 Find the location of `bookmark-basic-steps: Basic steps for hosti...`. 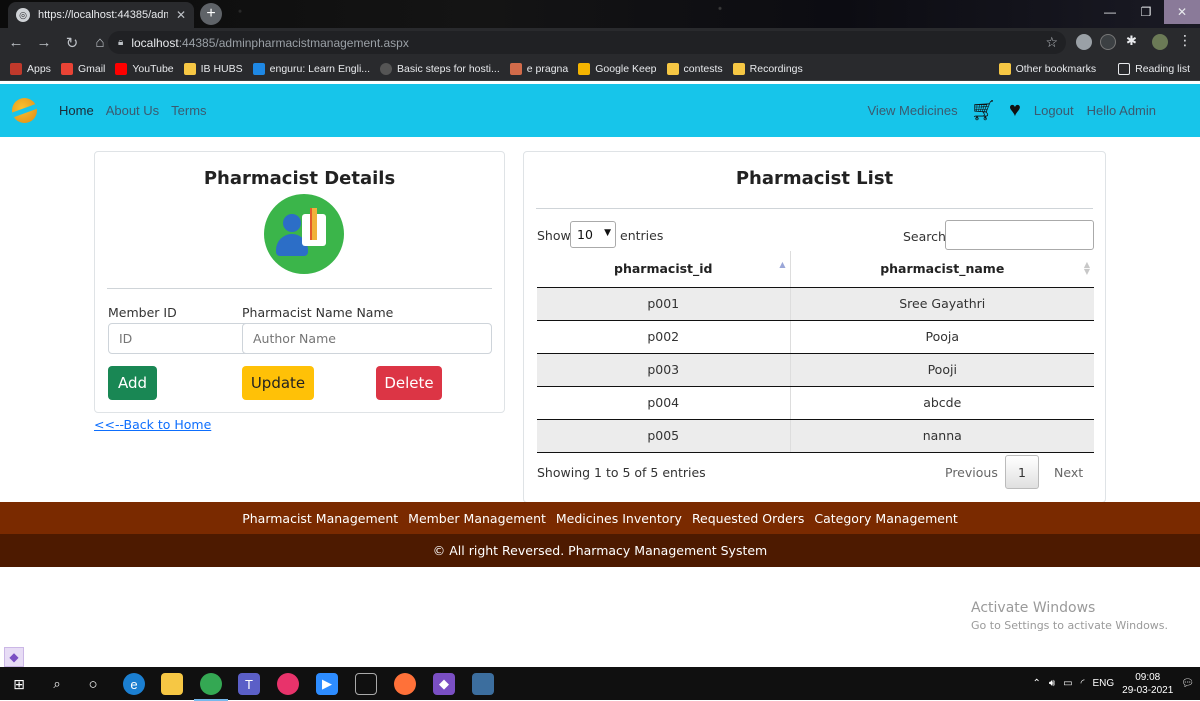

bookmark-basic-steps: Basic steps for hosti... is located at coordinates (440, 68).